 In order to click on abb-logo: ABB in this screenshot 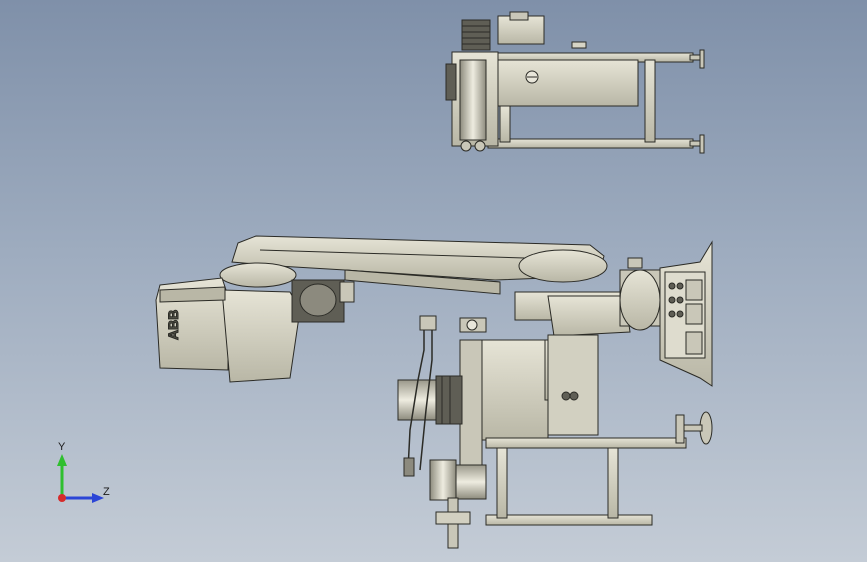, I will do `click(173, 325)`.